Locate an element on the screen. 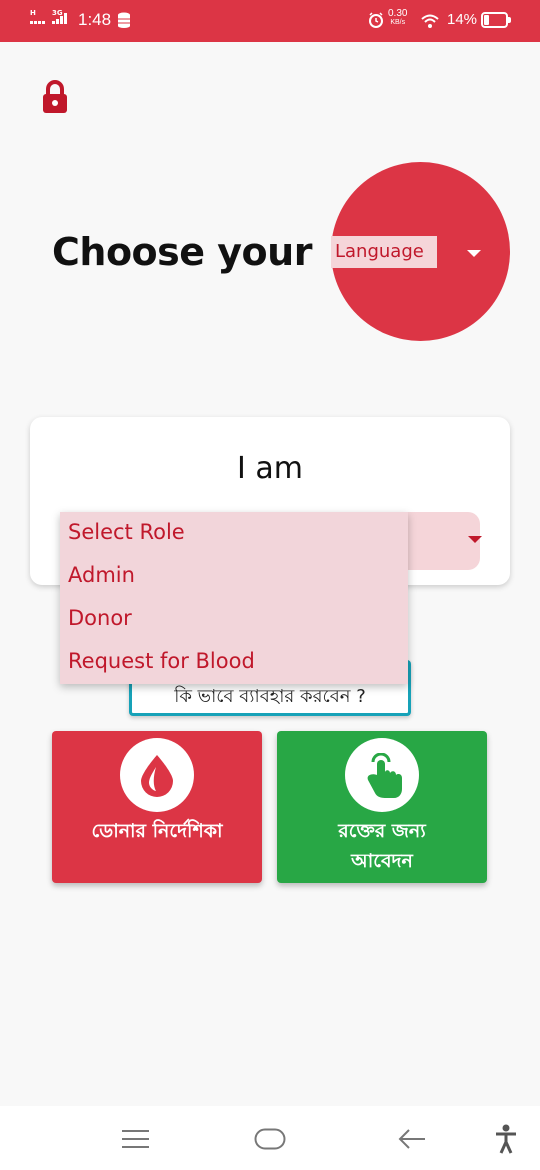 The width and height of the screenshot is (540, 1170). role-option-request-blood: Request for Blood is located at coordinates (161, 661).